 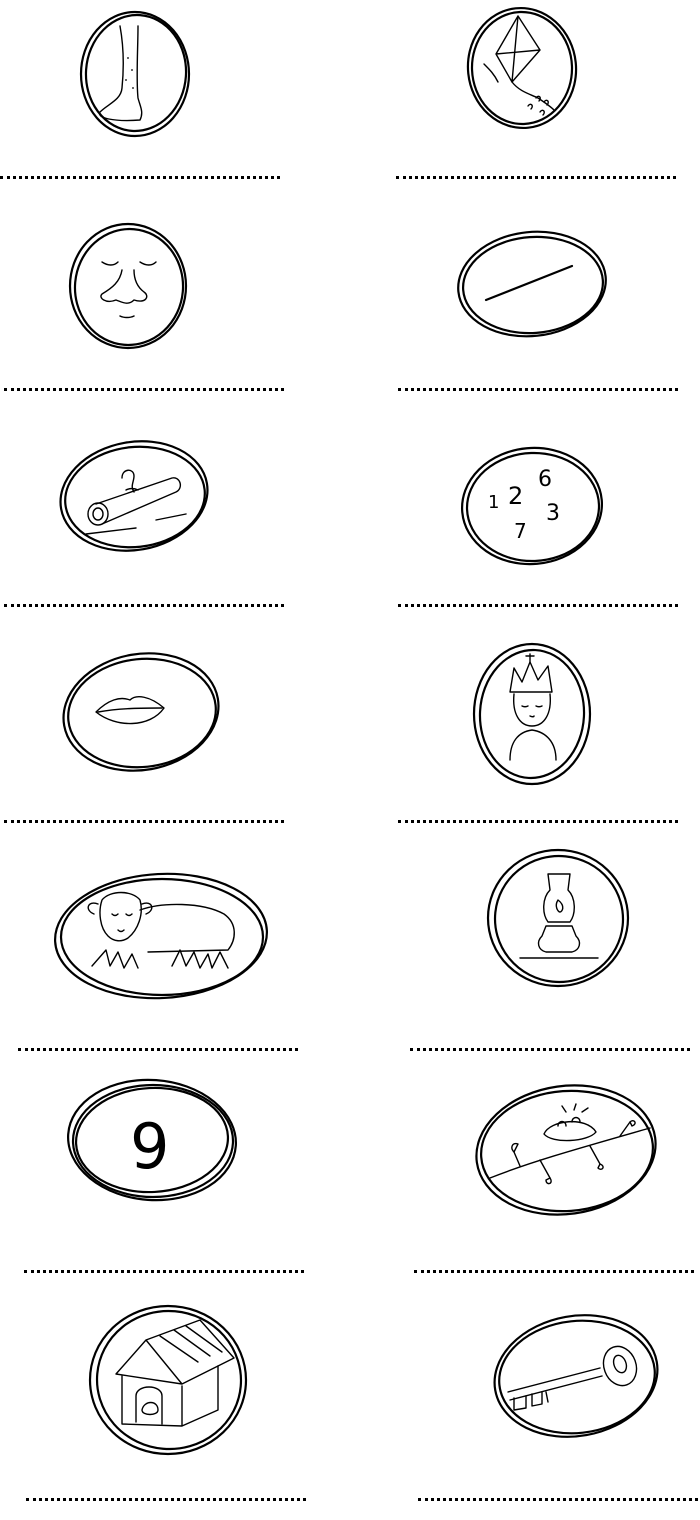 I want to click on king-icon, so click(x=532, y=715).